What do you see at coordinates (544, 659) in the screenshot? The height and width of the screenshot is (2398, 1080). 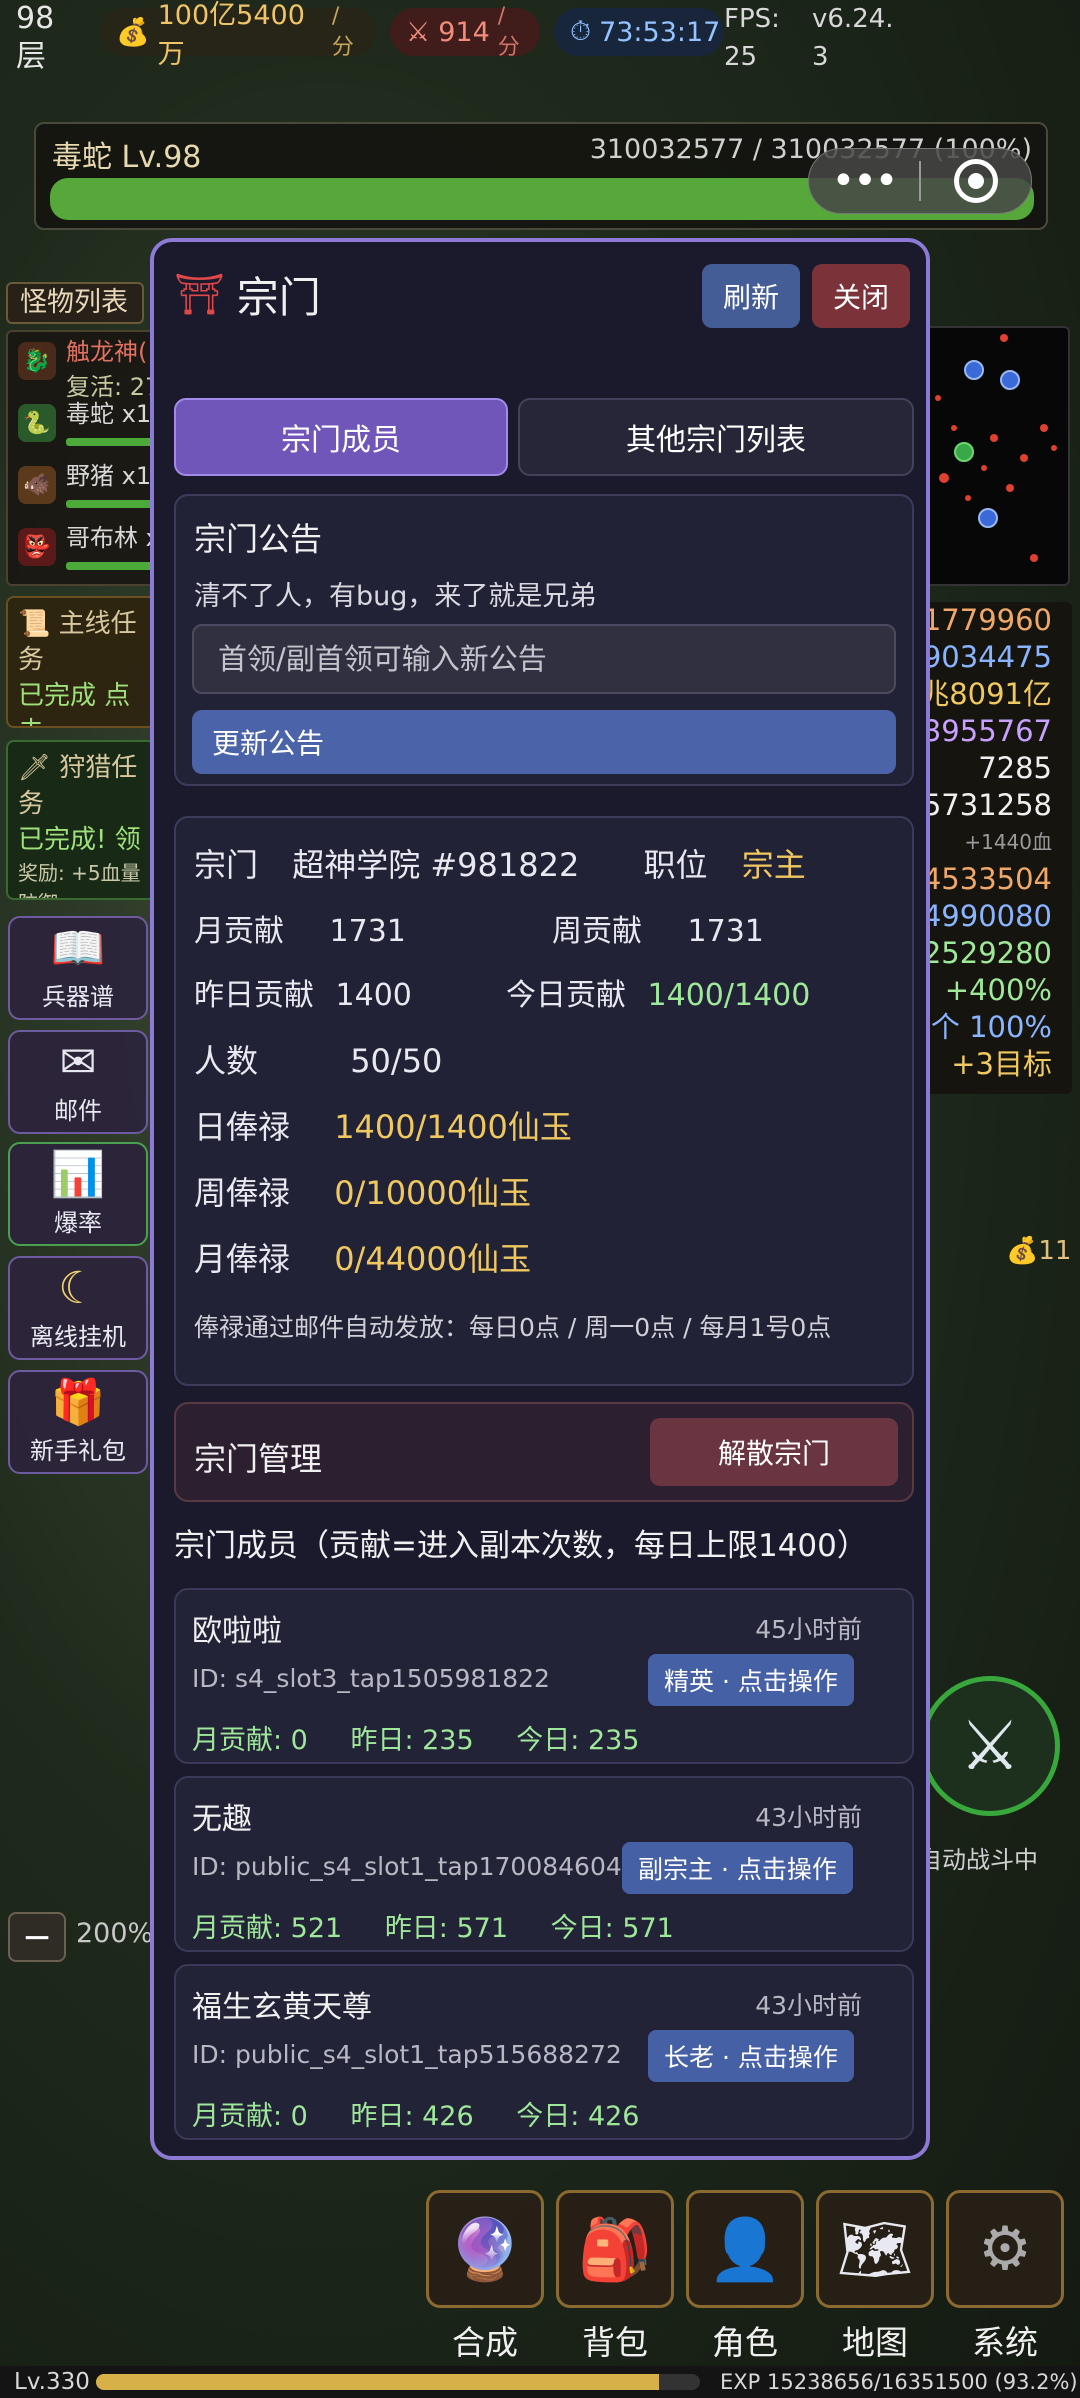 I see `announcement-input` at bounding box center [544, 659].